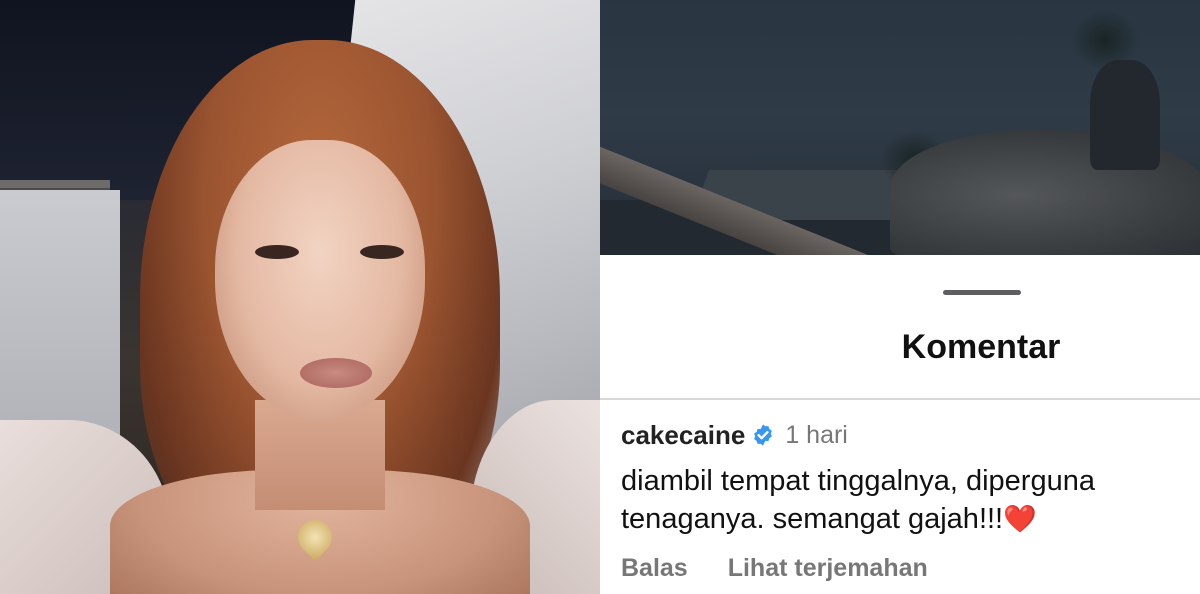  I want to click on comment-text-line-1: diambil tempat tinggalnya, diperguna, so click(858, 481).